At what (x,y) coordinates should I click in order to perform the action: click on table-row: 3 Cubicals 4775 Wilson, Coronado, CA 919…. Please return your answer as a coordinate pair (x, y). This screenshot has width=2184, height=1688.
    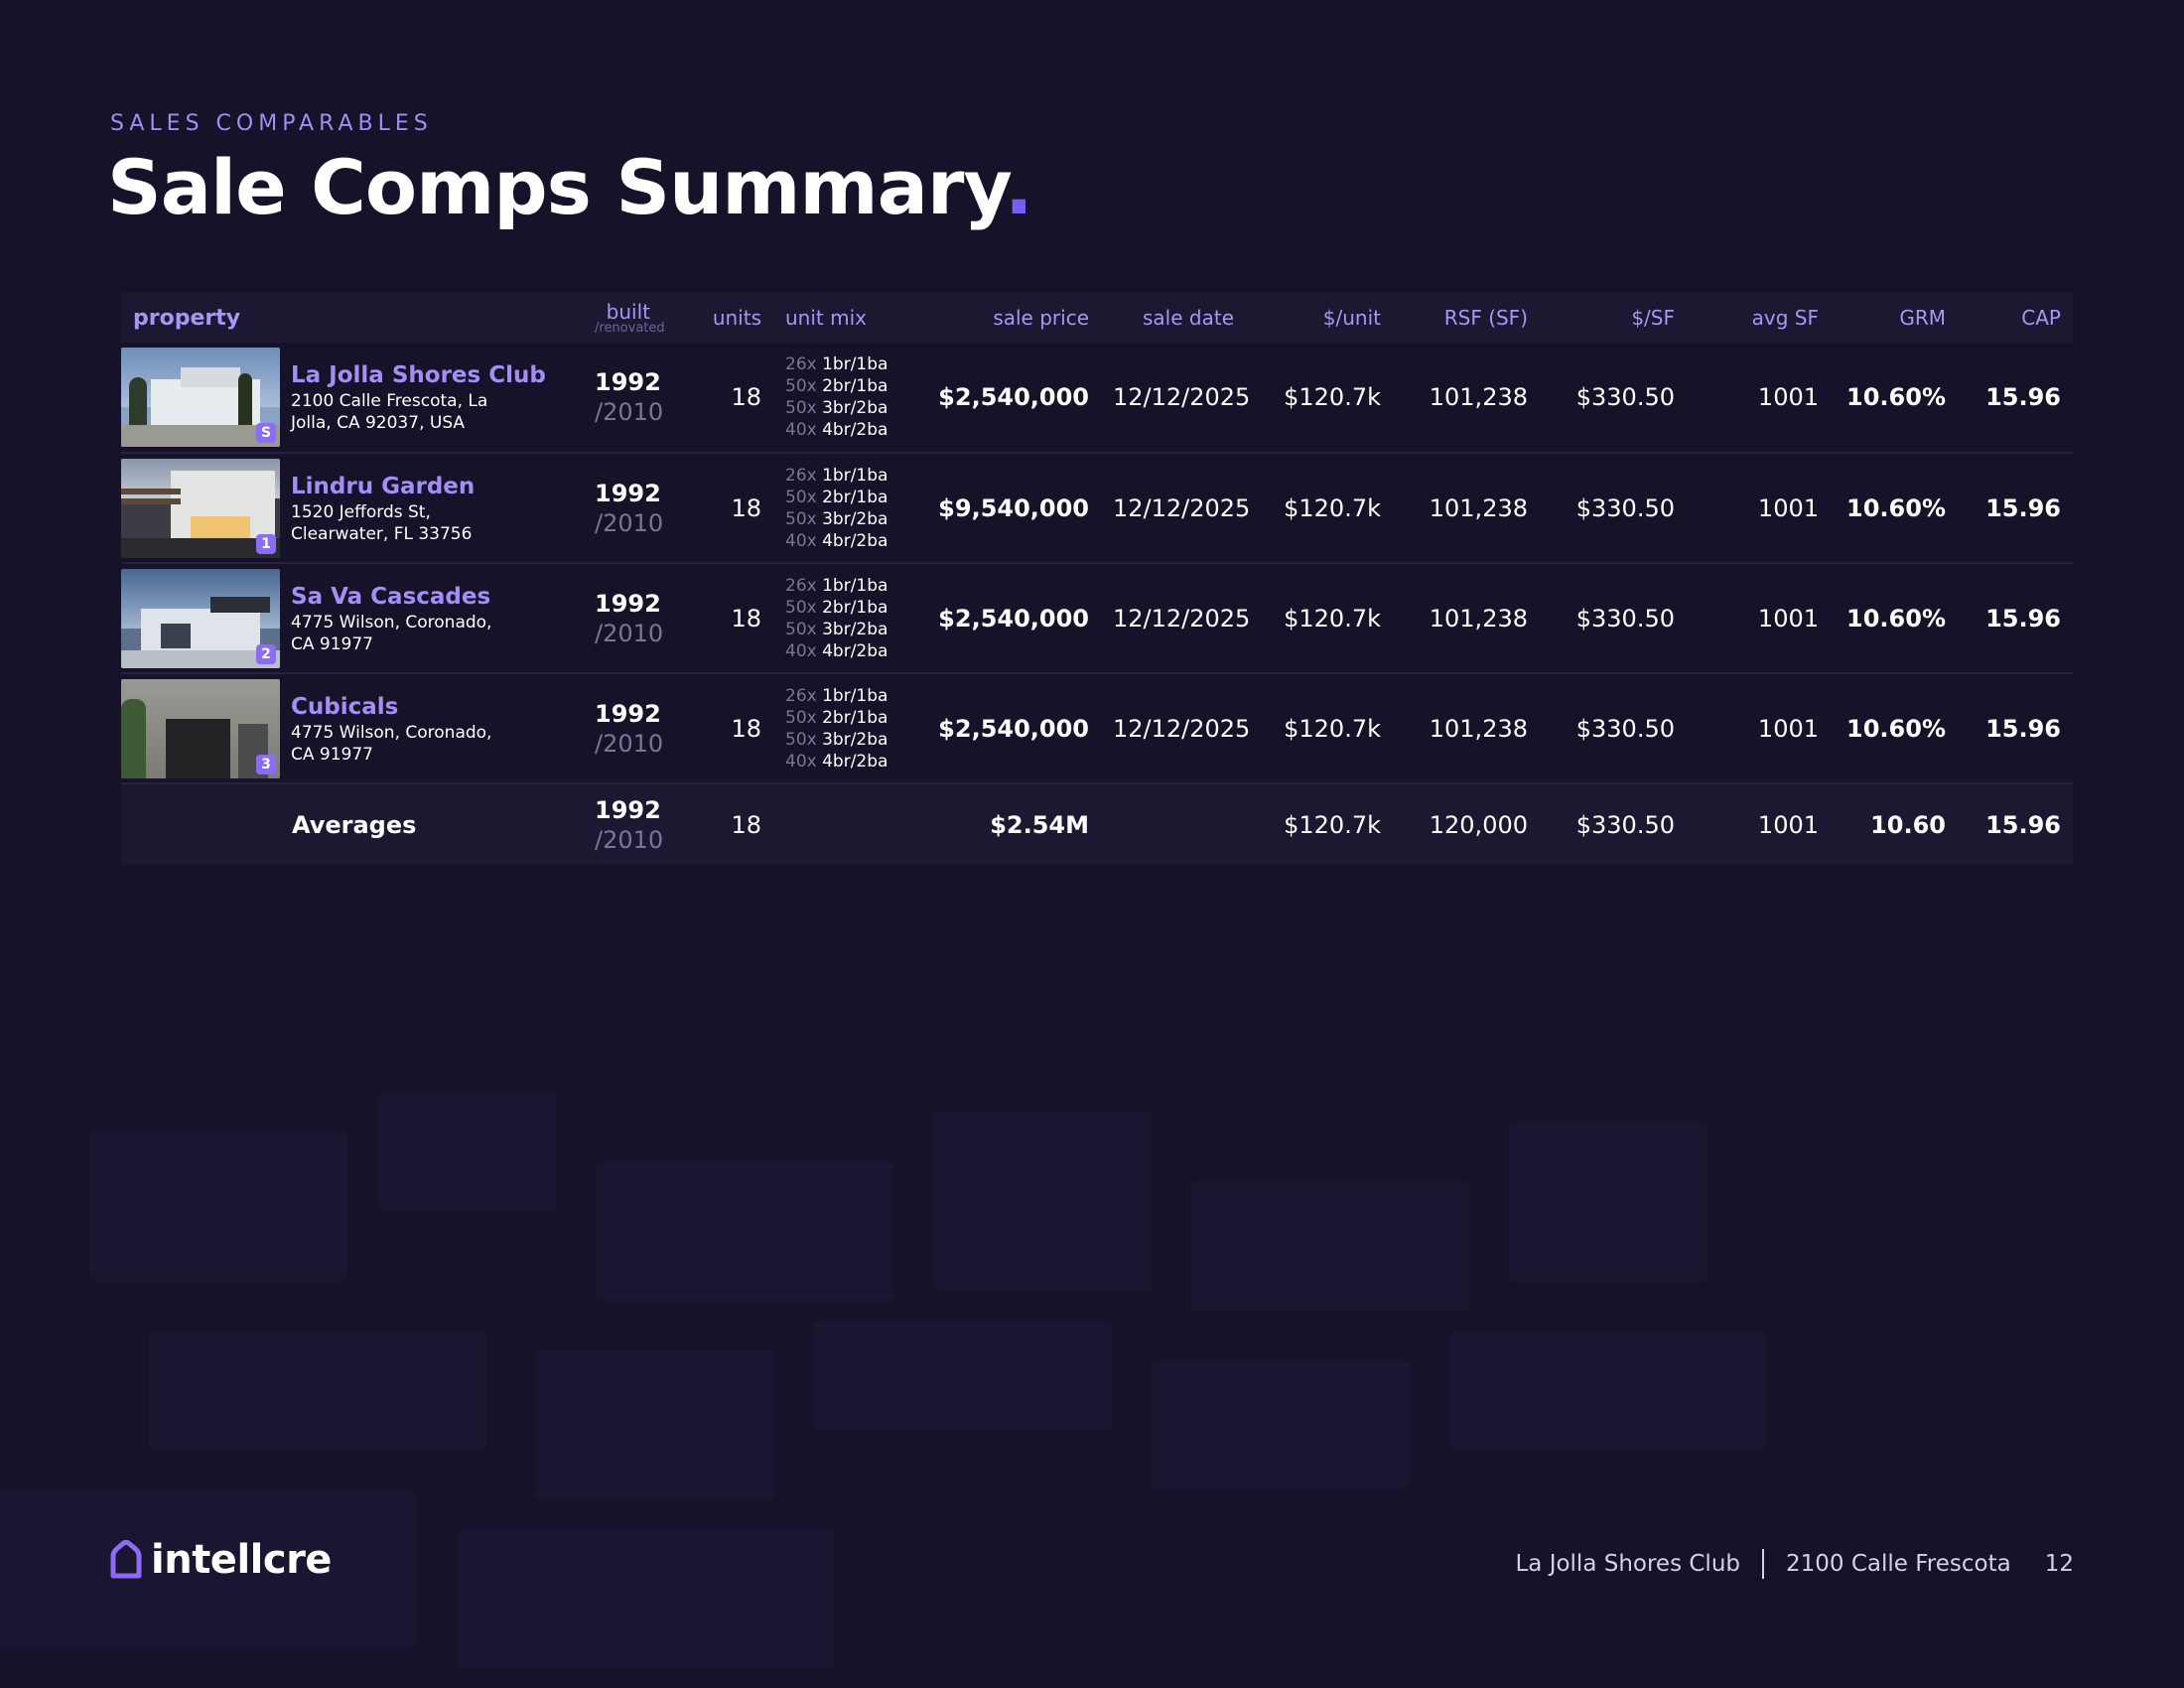
    Looking at the image, I should click on (1097, 728).